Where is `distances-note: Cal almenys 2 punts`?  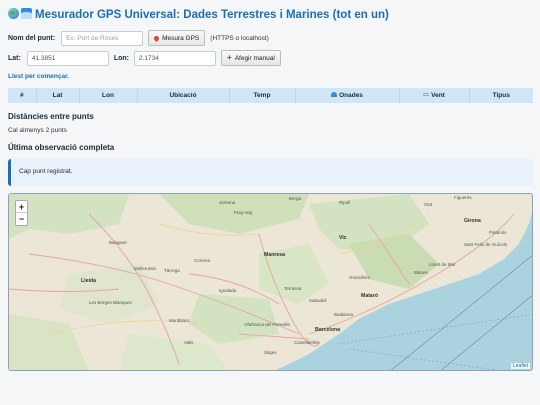 distances-note: Cal almenys 2 punts is located at coordinates (37, 130).